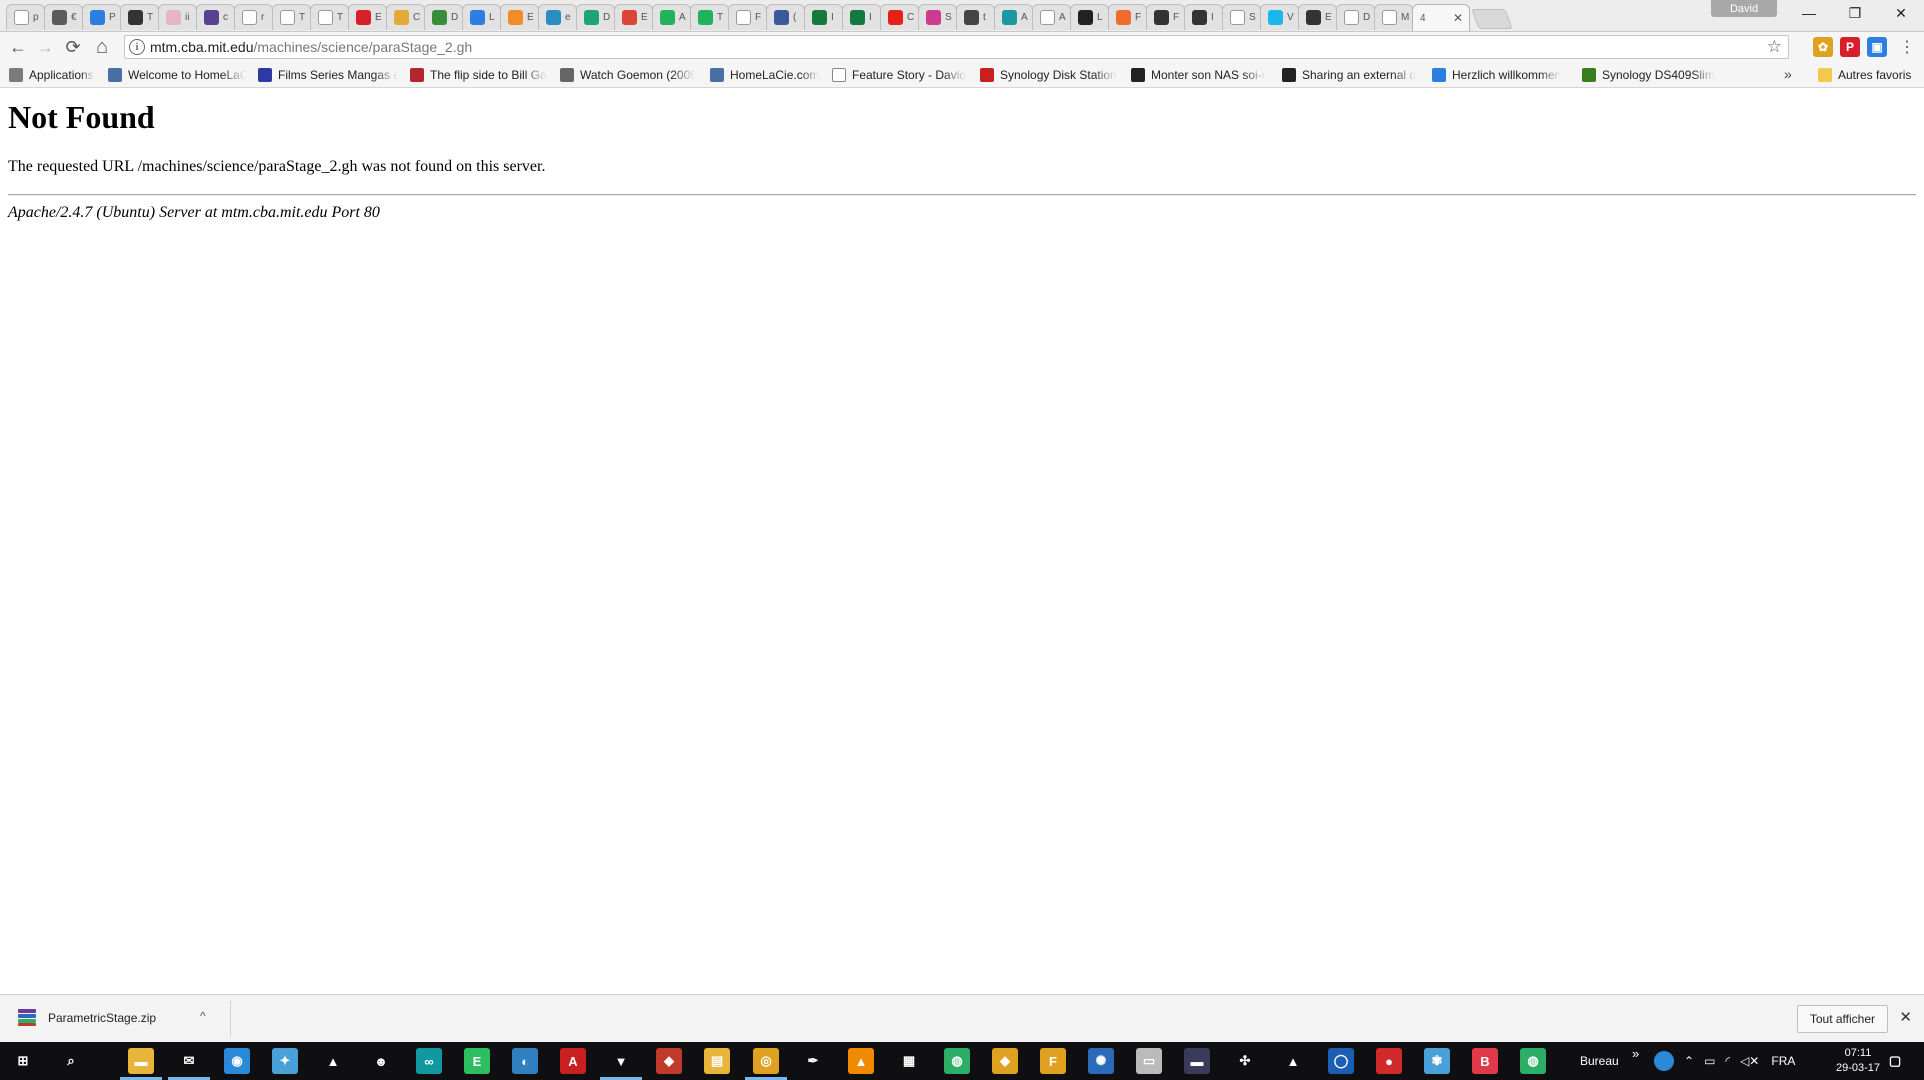 The width and height of the screenshot is (1924, 1080). What do you see at coordinates (18, 47) in the screenshot?
I see `back-button: ←` at bounding box center [18, 47].